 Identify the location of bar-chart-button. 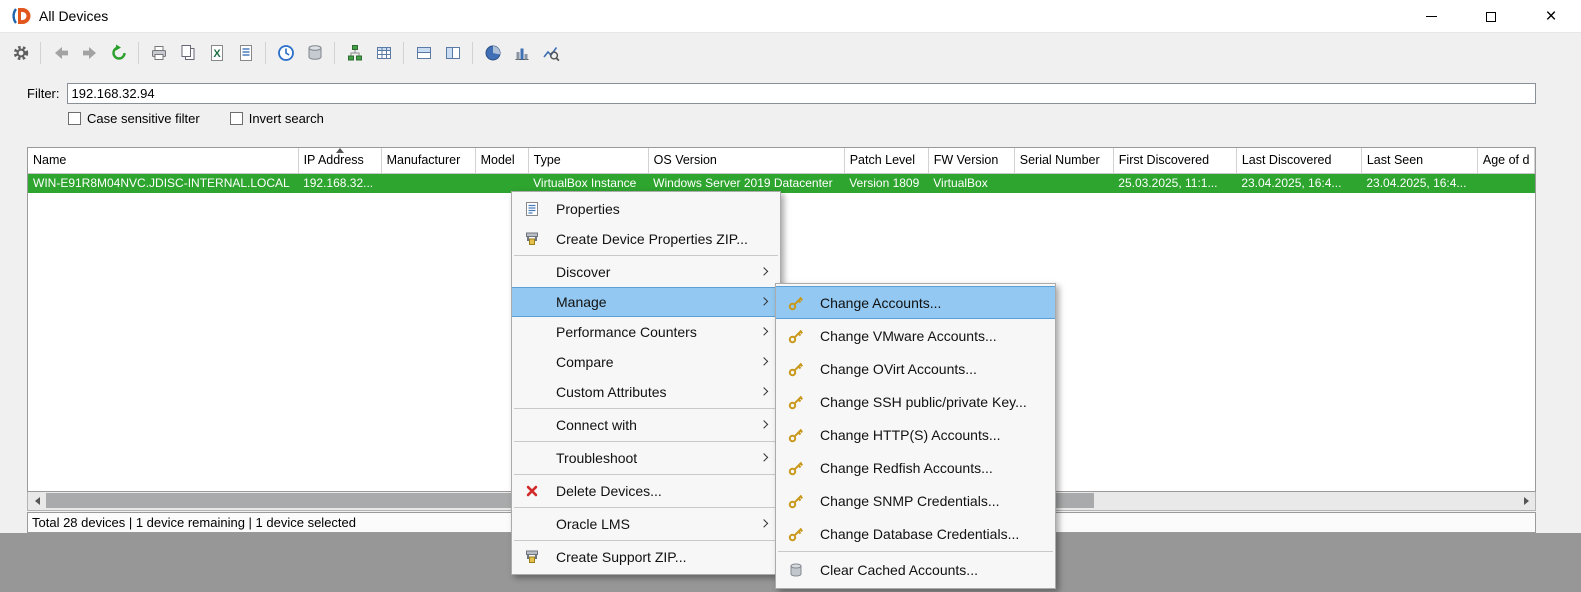
(521, 52).